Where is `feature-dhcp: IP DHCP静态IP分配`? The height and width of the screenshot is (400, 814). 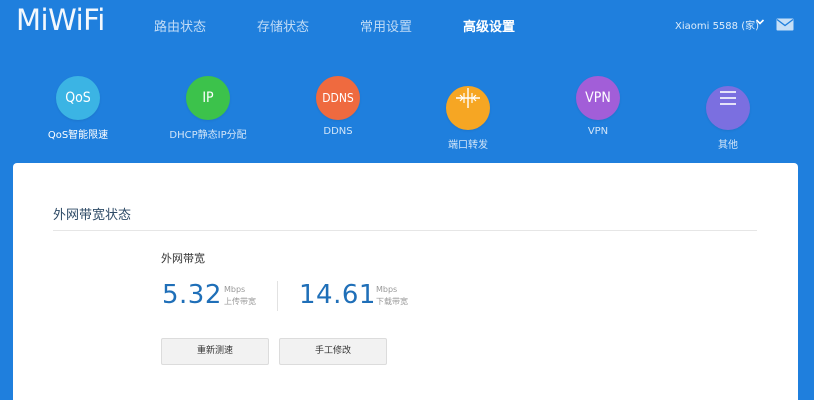 feature-dhcp: IP DHCP静态IP分配 is located at coordinates (208, 108).